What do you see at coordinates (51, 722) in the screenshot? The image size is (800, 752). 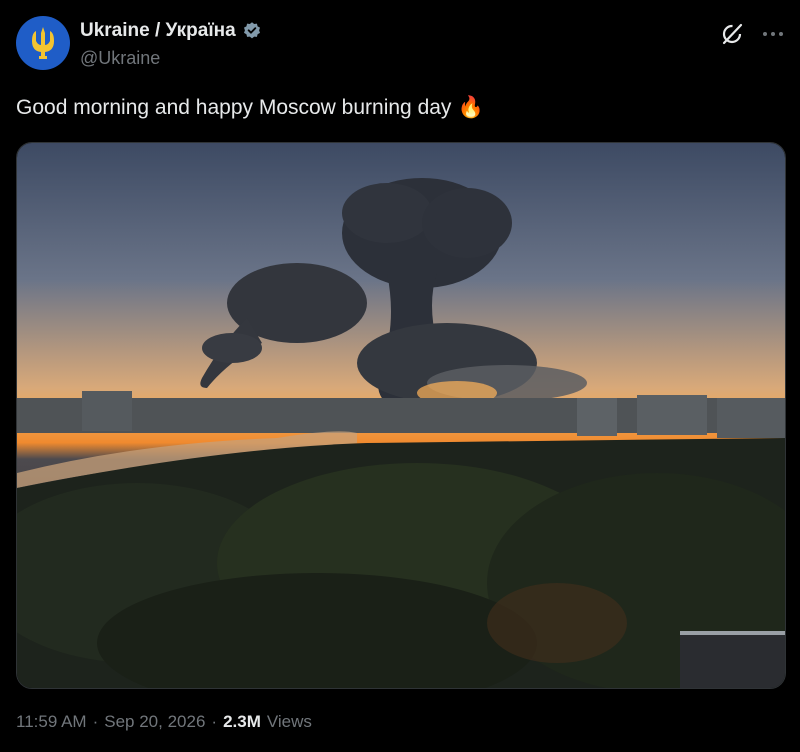 I see `post-time: 11:59 AM` at bounding box center [51, 722].